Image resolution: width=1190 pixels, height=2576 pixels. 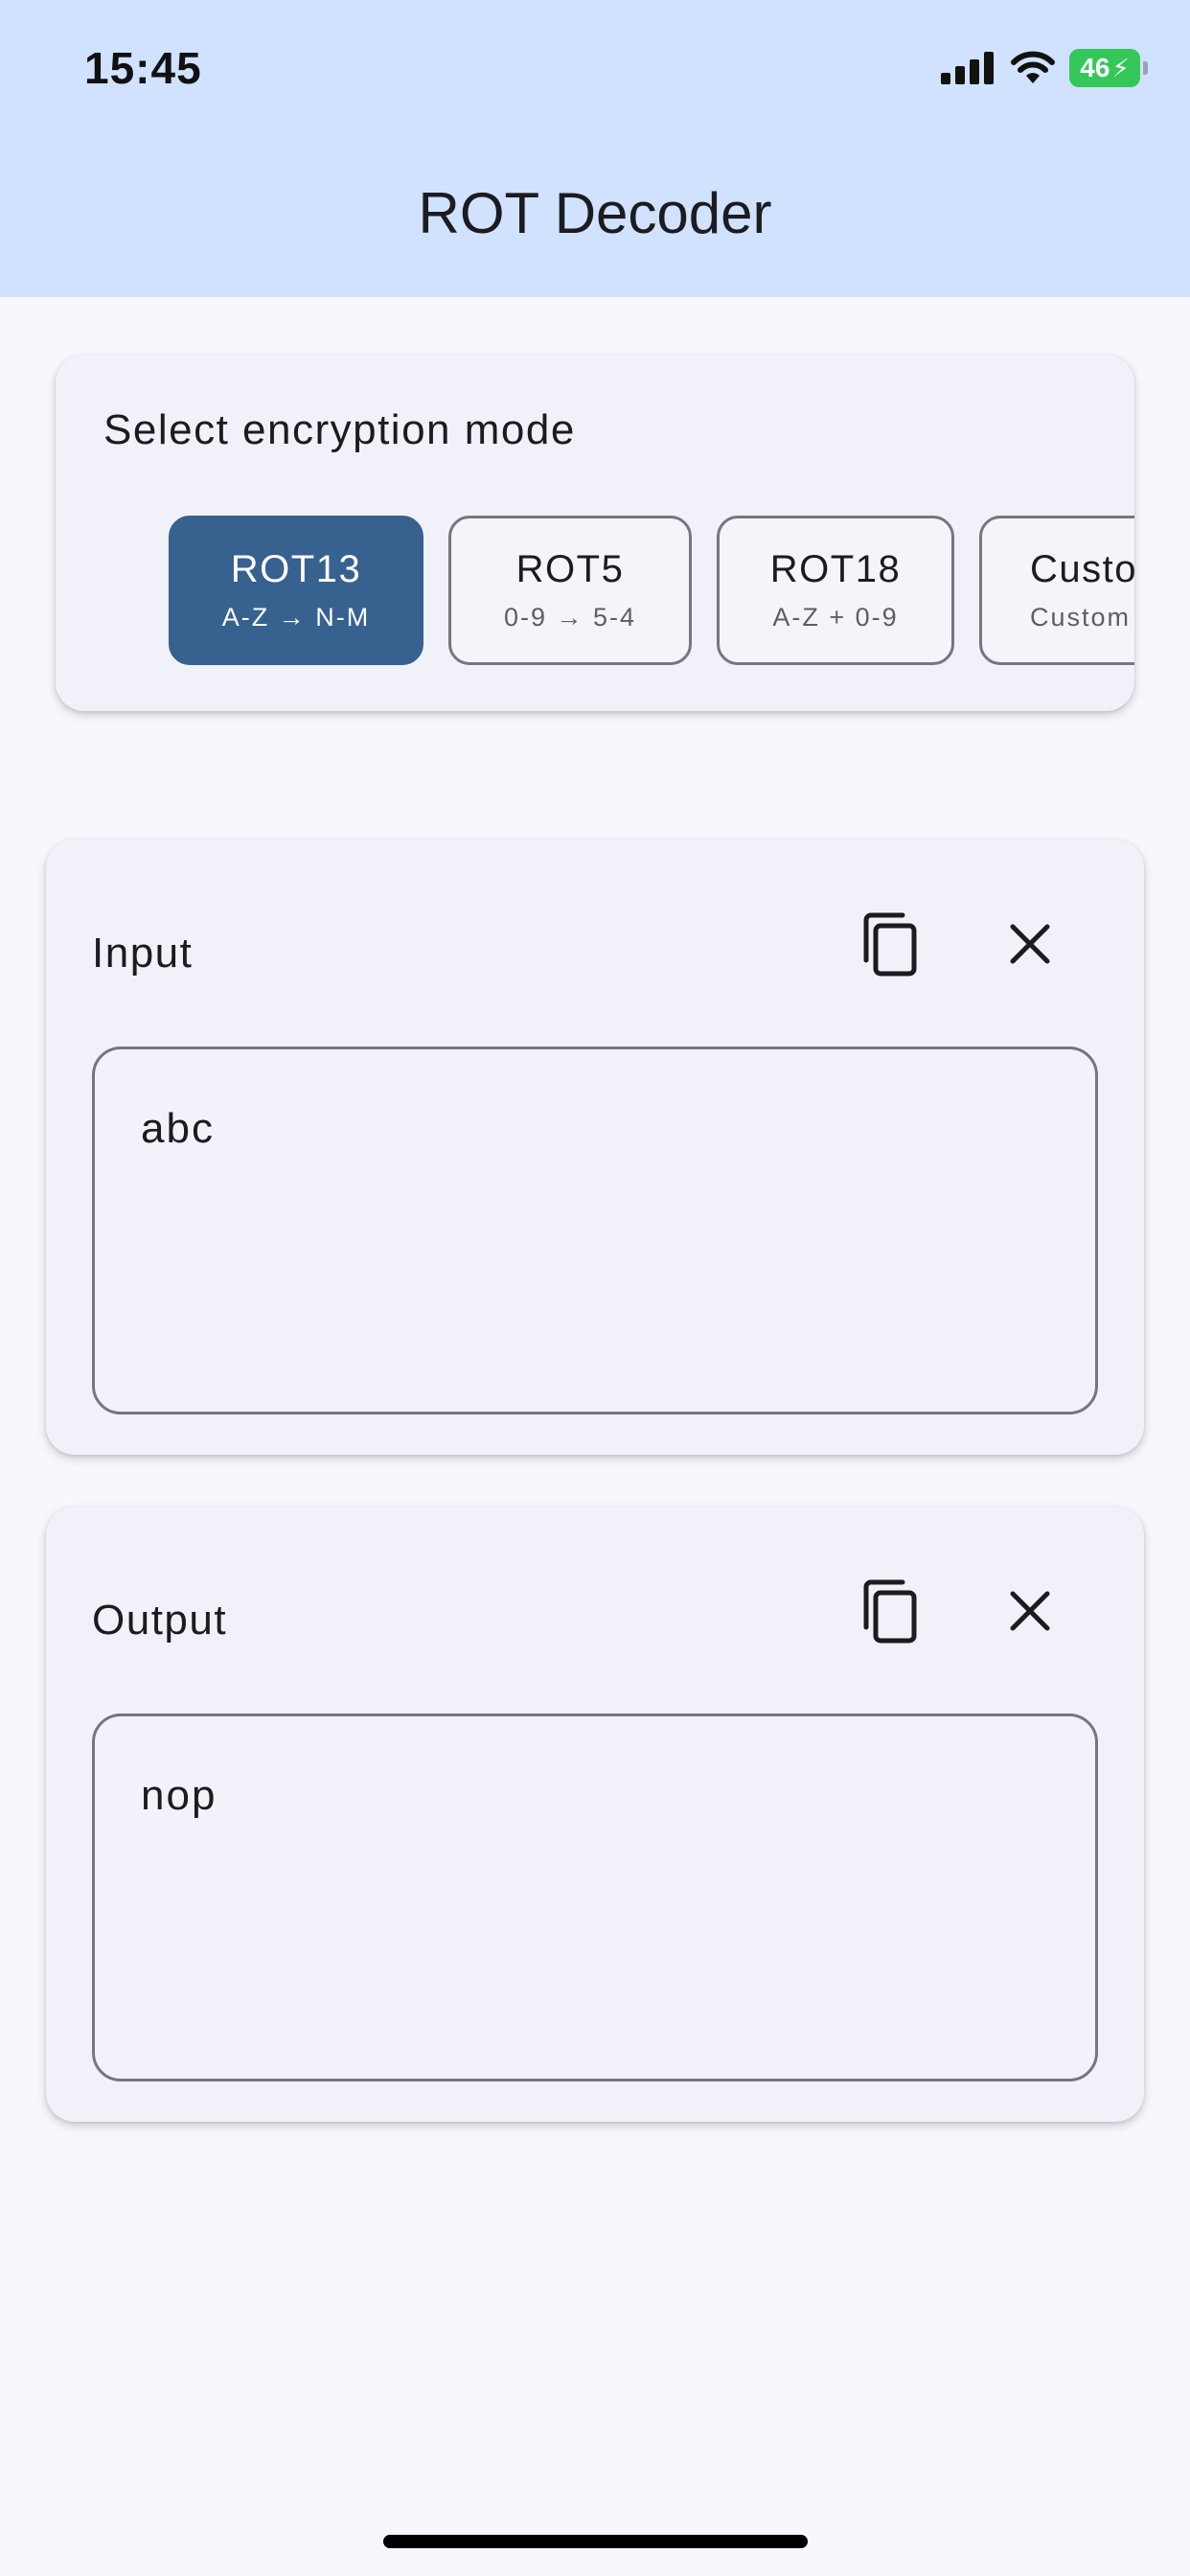 I want to click on output-text-field: nop, so click(x=595, y=1898).